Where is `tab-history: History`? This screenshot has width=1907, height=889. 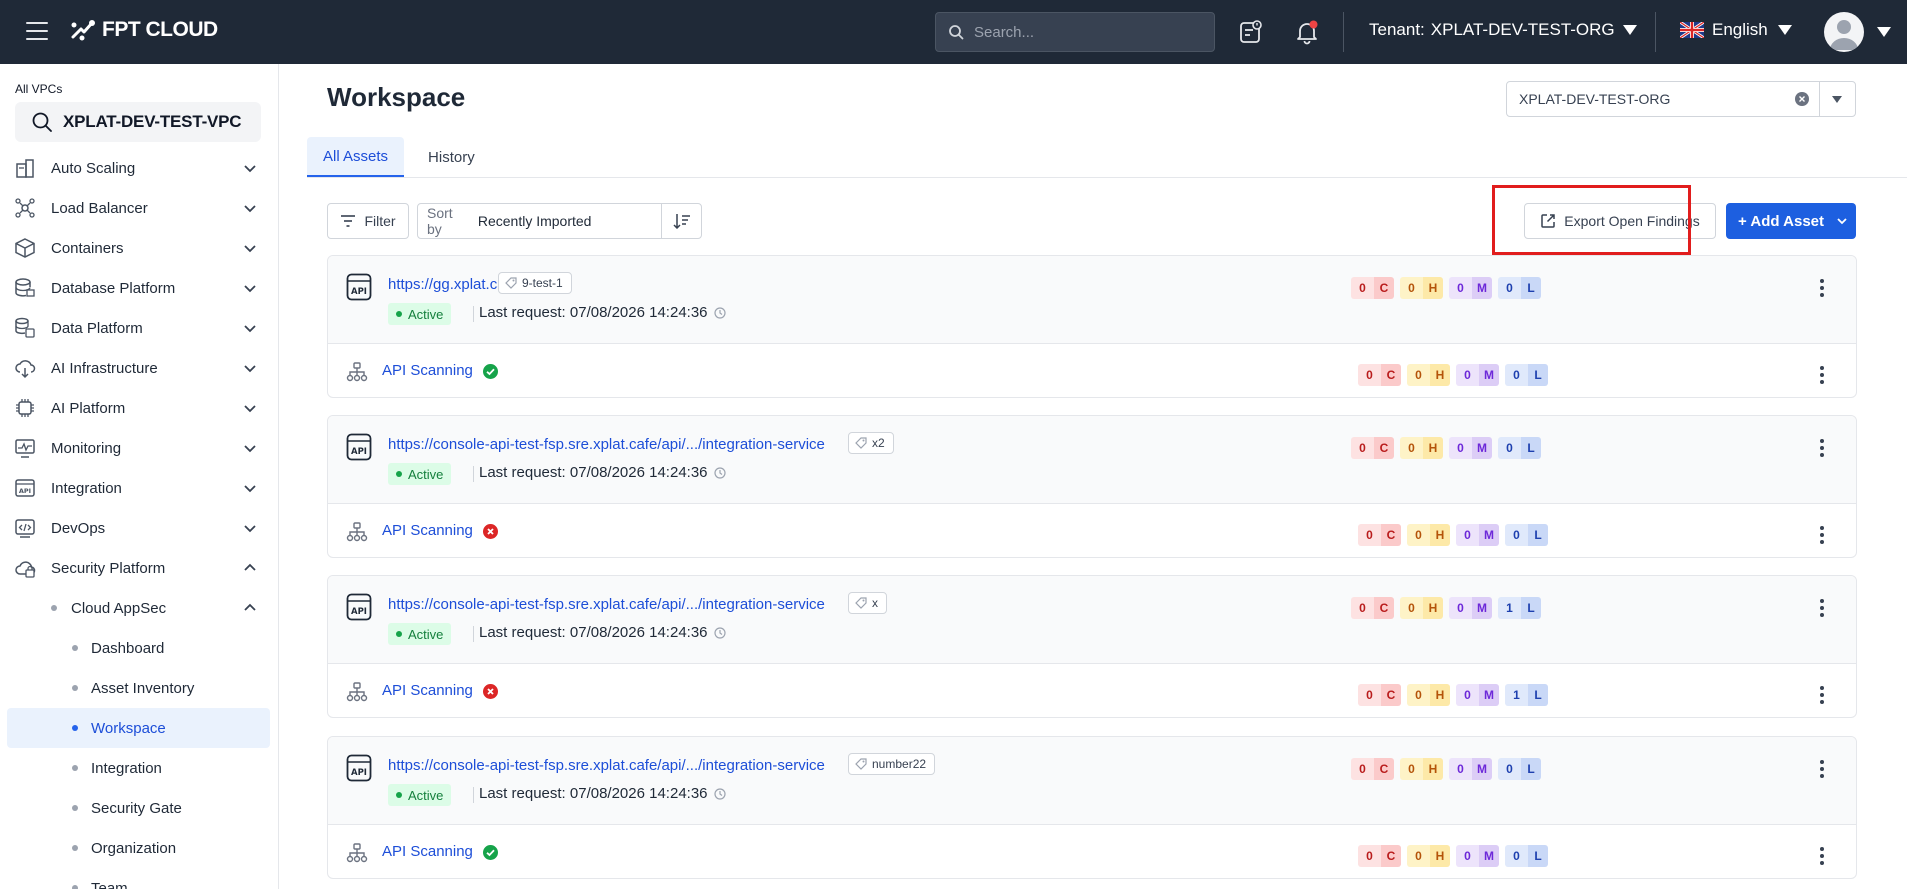 tab-history: History is located at coordinates (451, 157).